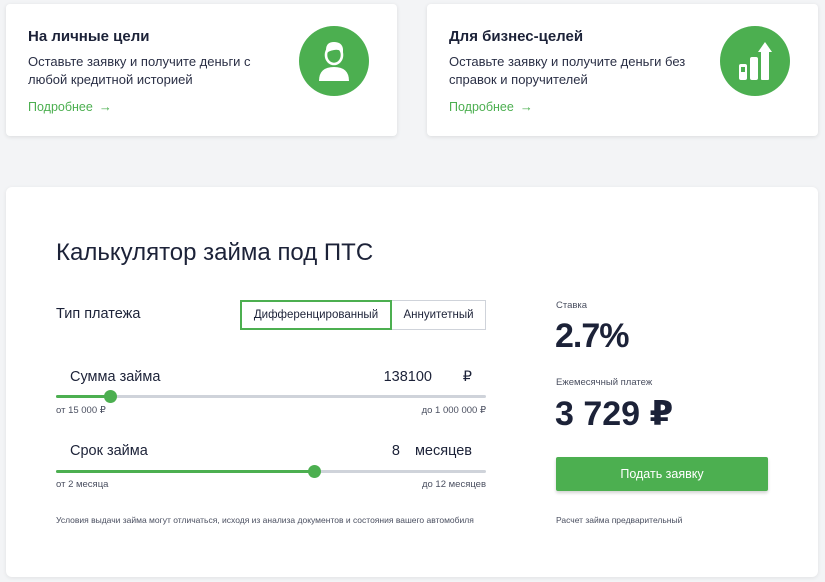 Image resolution: width=825 pixels, height=582 pixels. Describe the element at coordinates (60, 106) in the screenshot. I see `personal-more-link-label: Подробнее` at that location.